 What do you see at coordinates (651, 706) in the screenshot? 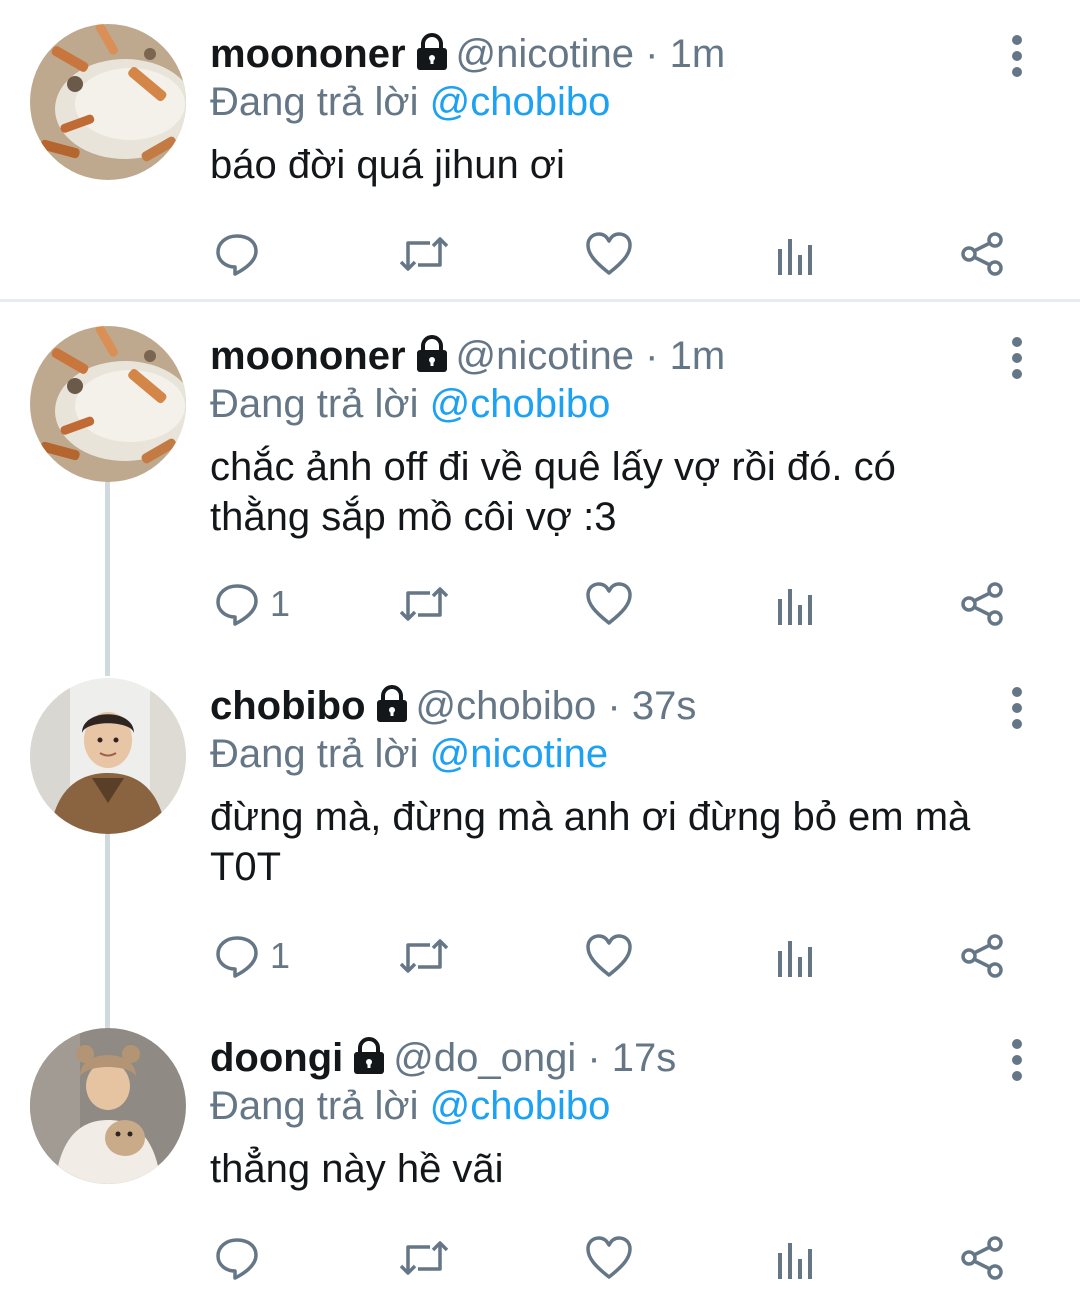
I see `timestamp: · 37s` at bounding box center [651, 706].